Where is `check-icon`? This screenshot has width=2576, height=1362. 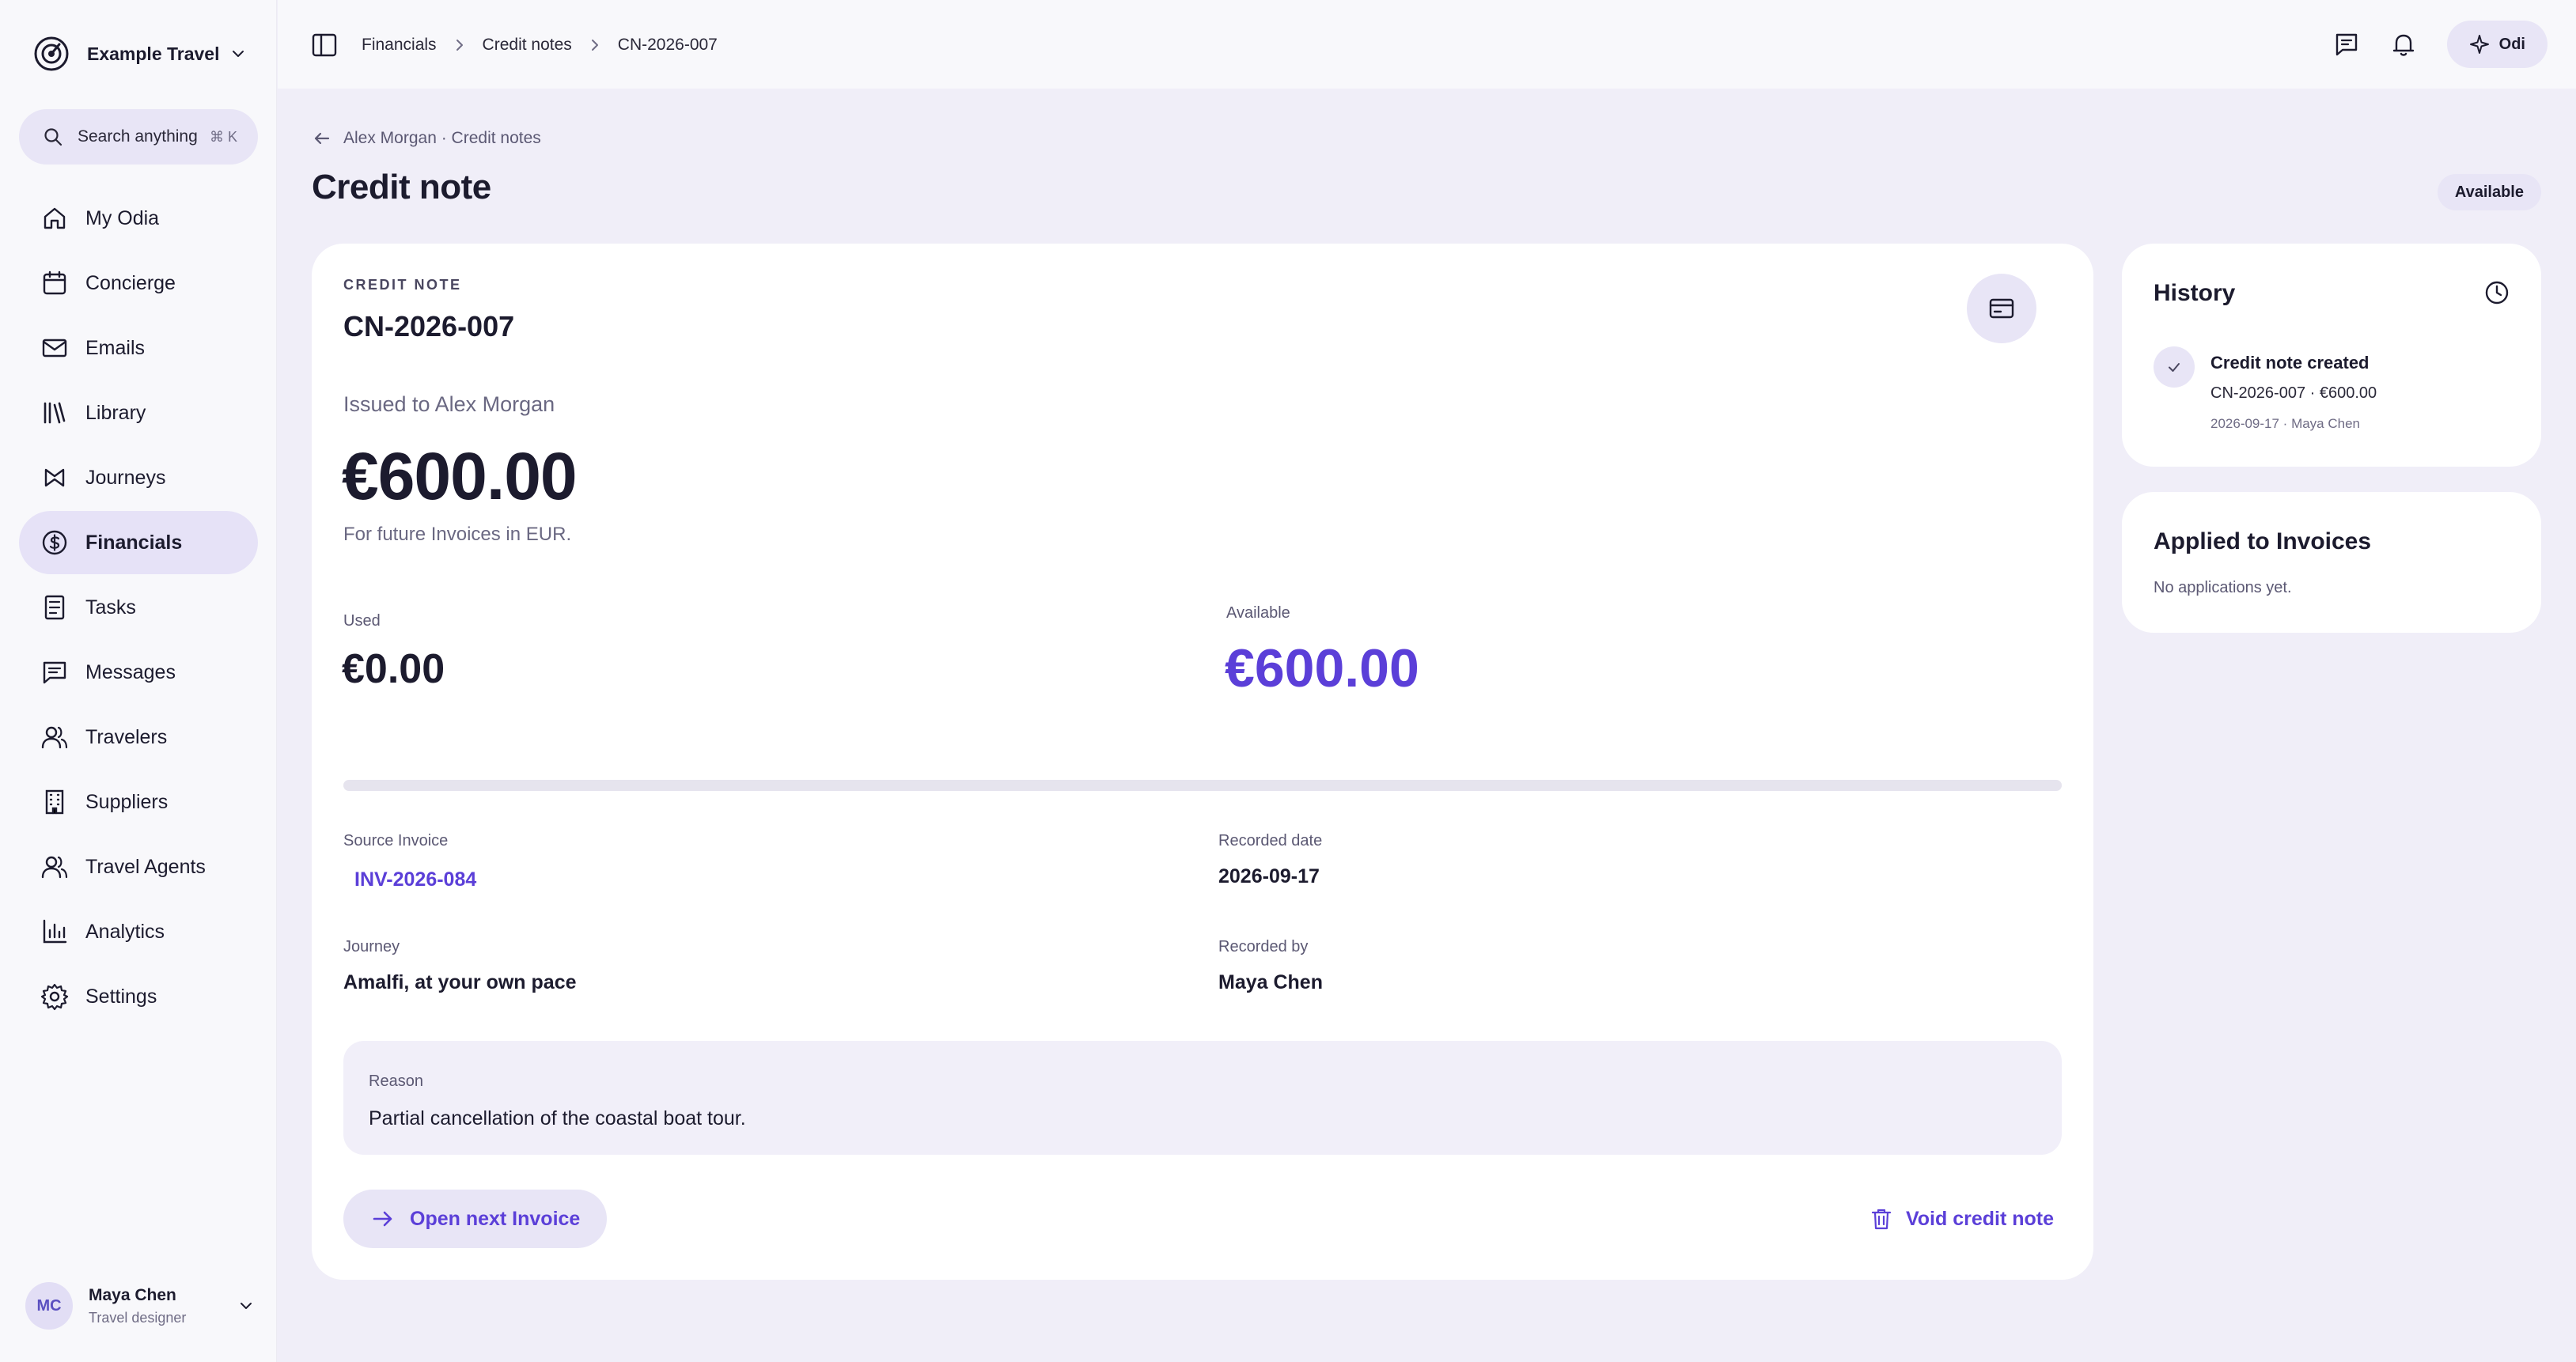 check-icon is located at coordinates (2174, 368).